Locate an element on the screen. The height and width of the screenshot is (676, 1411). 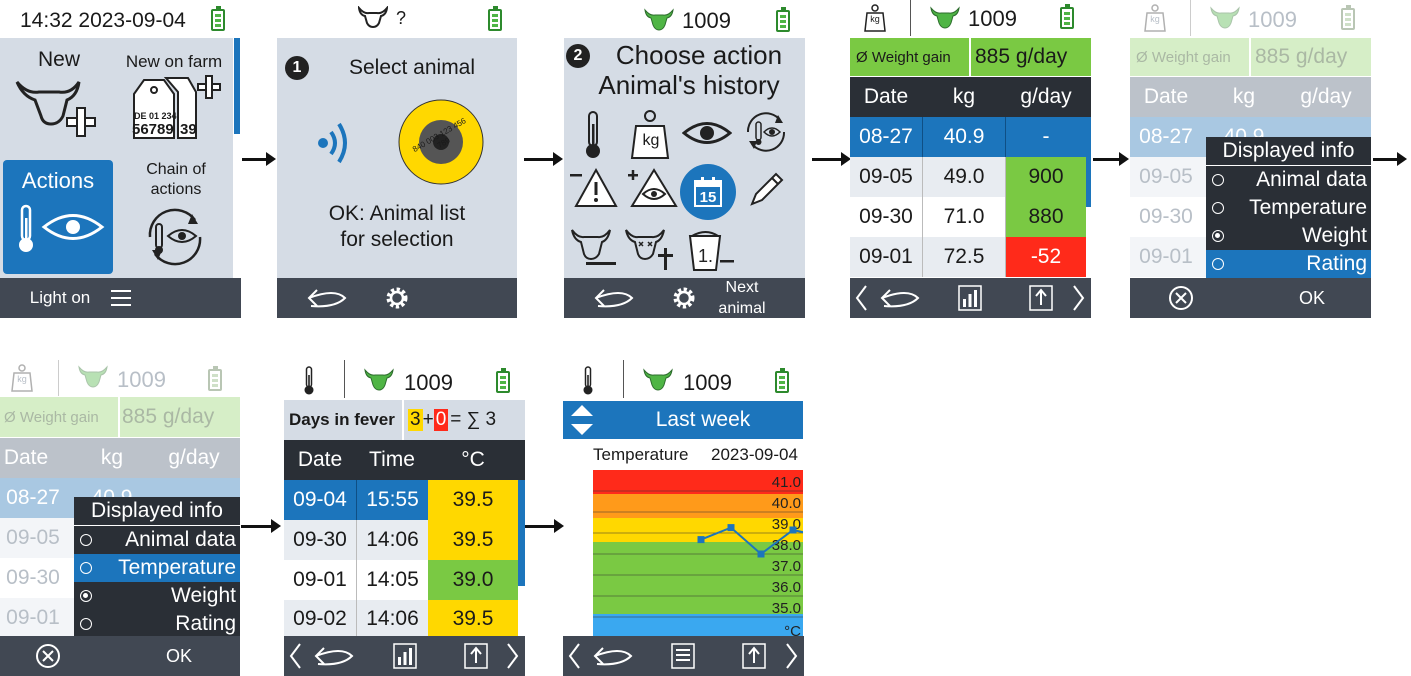
tag-line1: DE 01 234 is located at coordinates (155, 116).